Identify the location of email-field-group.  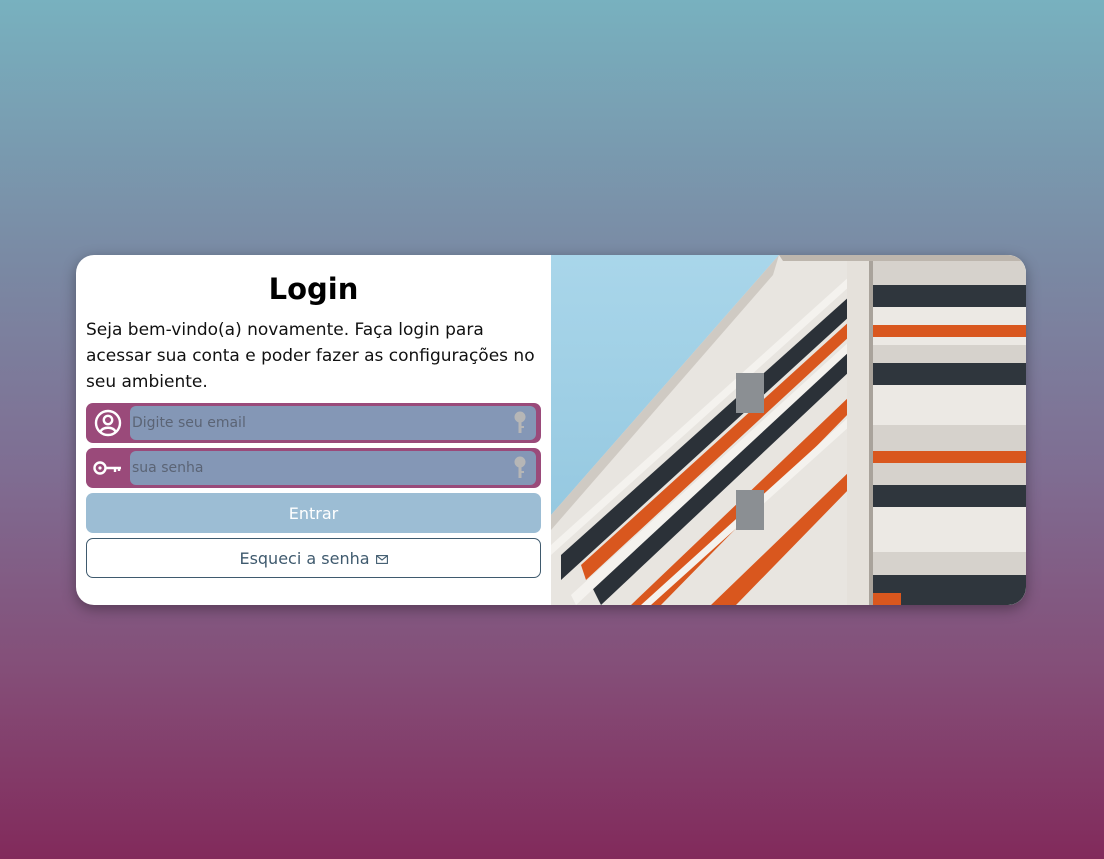
(313, 423).